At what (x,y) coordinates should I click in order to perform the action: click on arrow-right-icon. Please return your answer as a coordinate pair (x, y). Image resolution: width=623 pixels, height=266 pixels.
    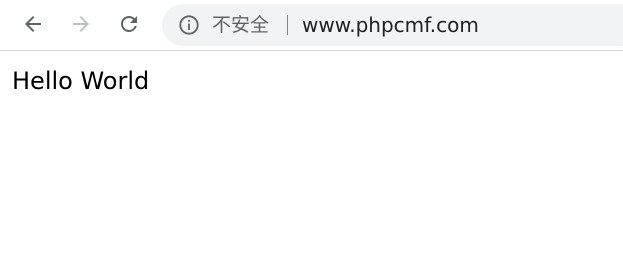
    Looking at the image, I should click on (81, 24).